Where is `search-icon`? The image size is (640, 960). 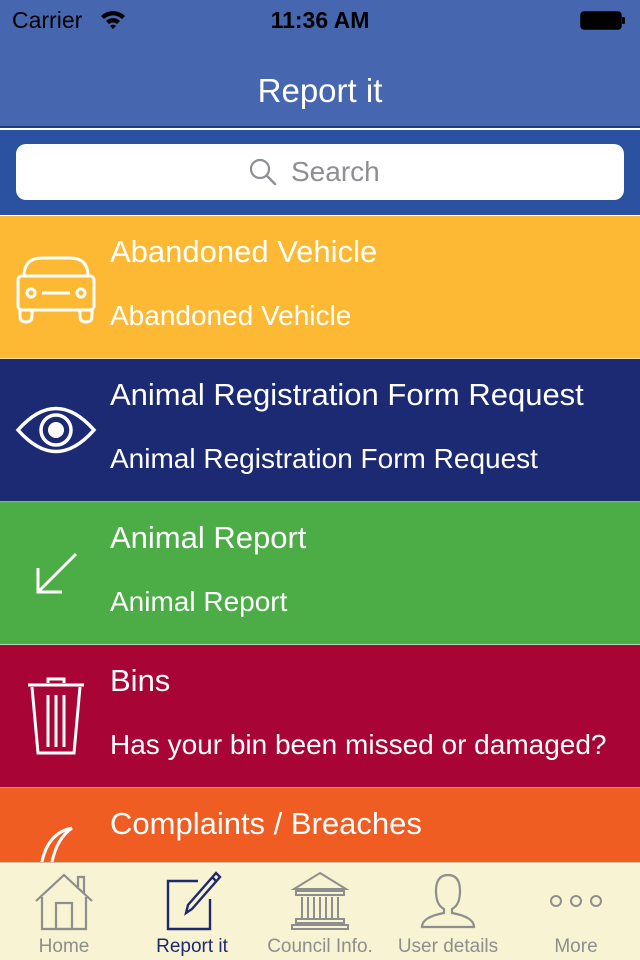
search-icon is located at coordinates (263, 172).